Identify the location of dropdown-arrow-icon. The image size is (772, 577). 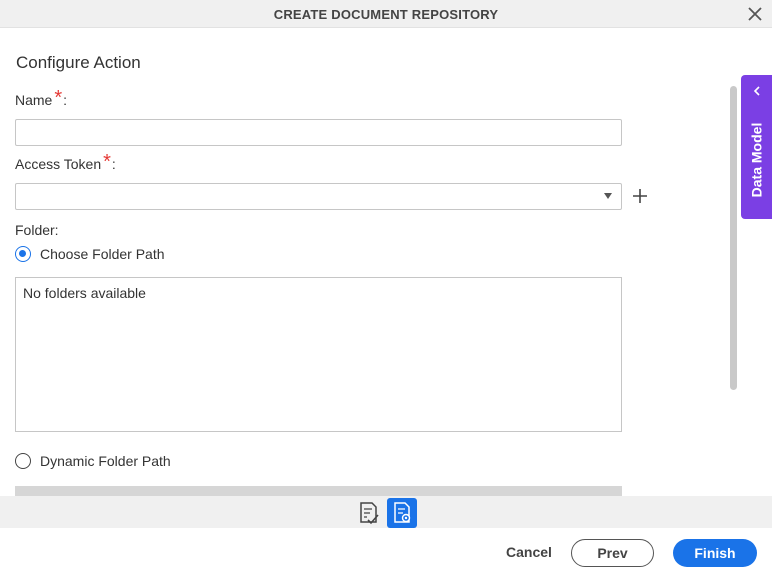
(608, 196).